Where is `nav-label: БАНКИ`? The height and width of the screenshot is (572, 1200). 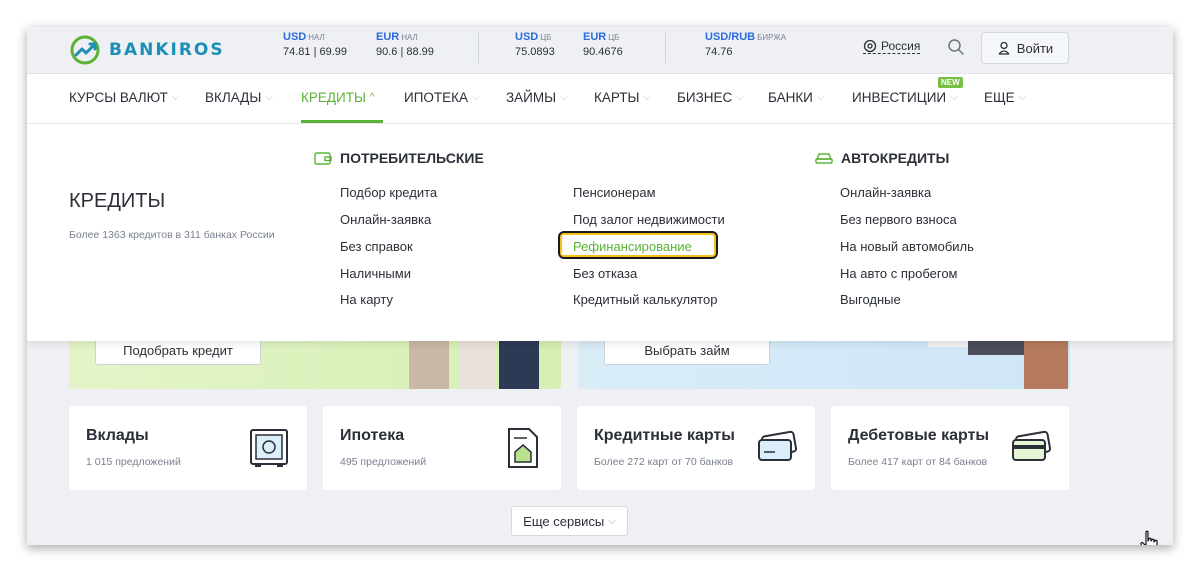
nav-label: БАНКИ is located at coordinates (790, 97).